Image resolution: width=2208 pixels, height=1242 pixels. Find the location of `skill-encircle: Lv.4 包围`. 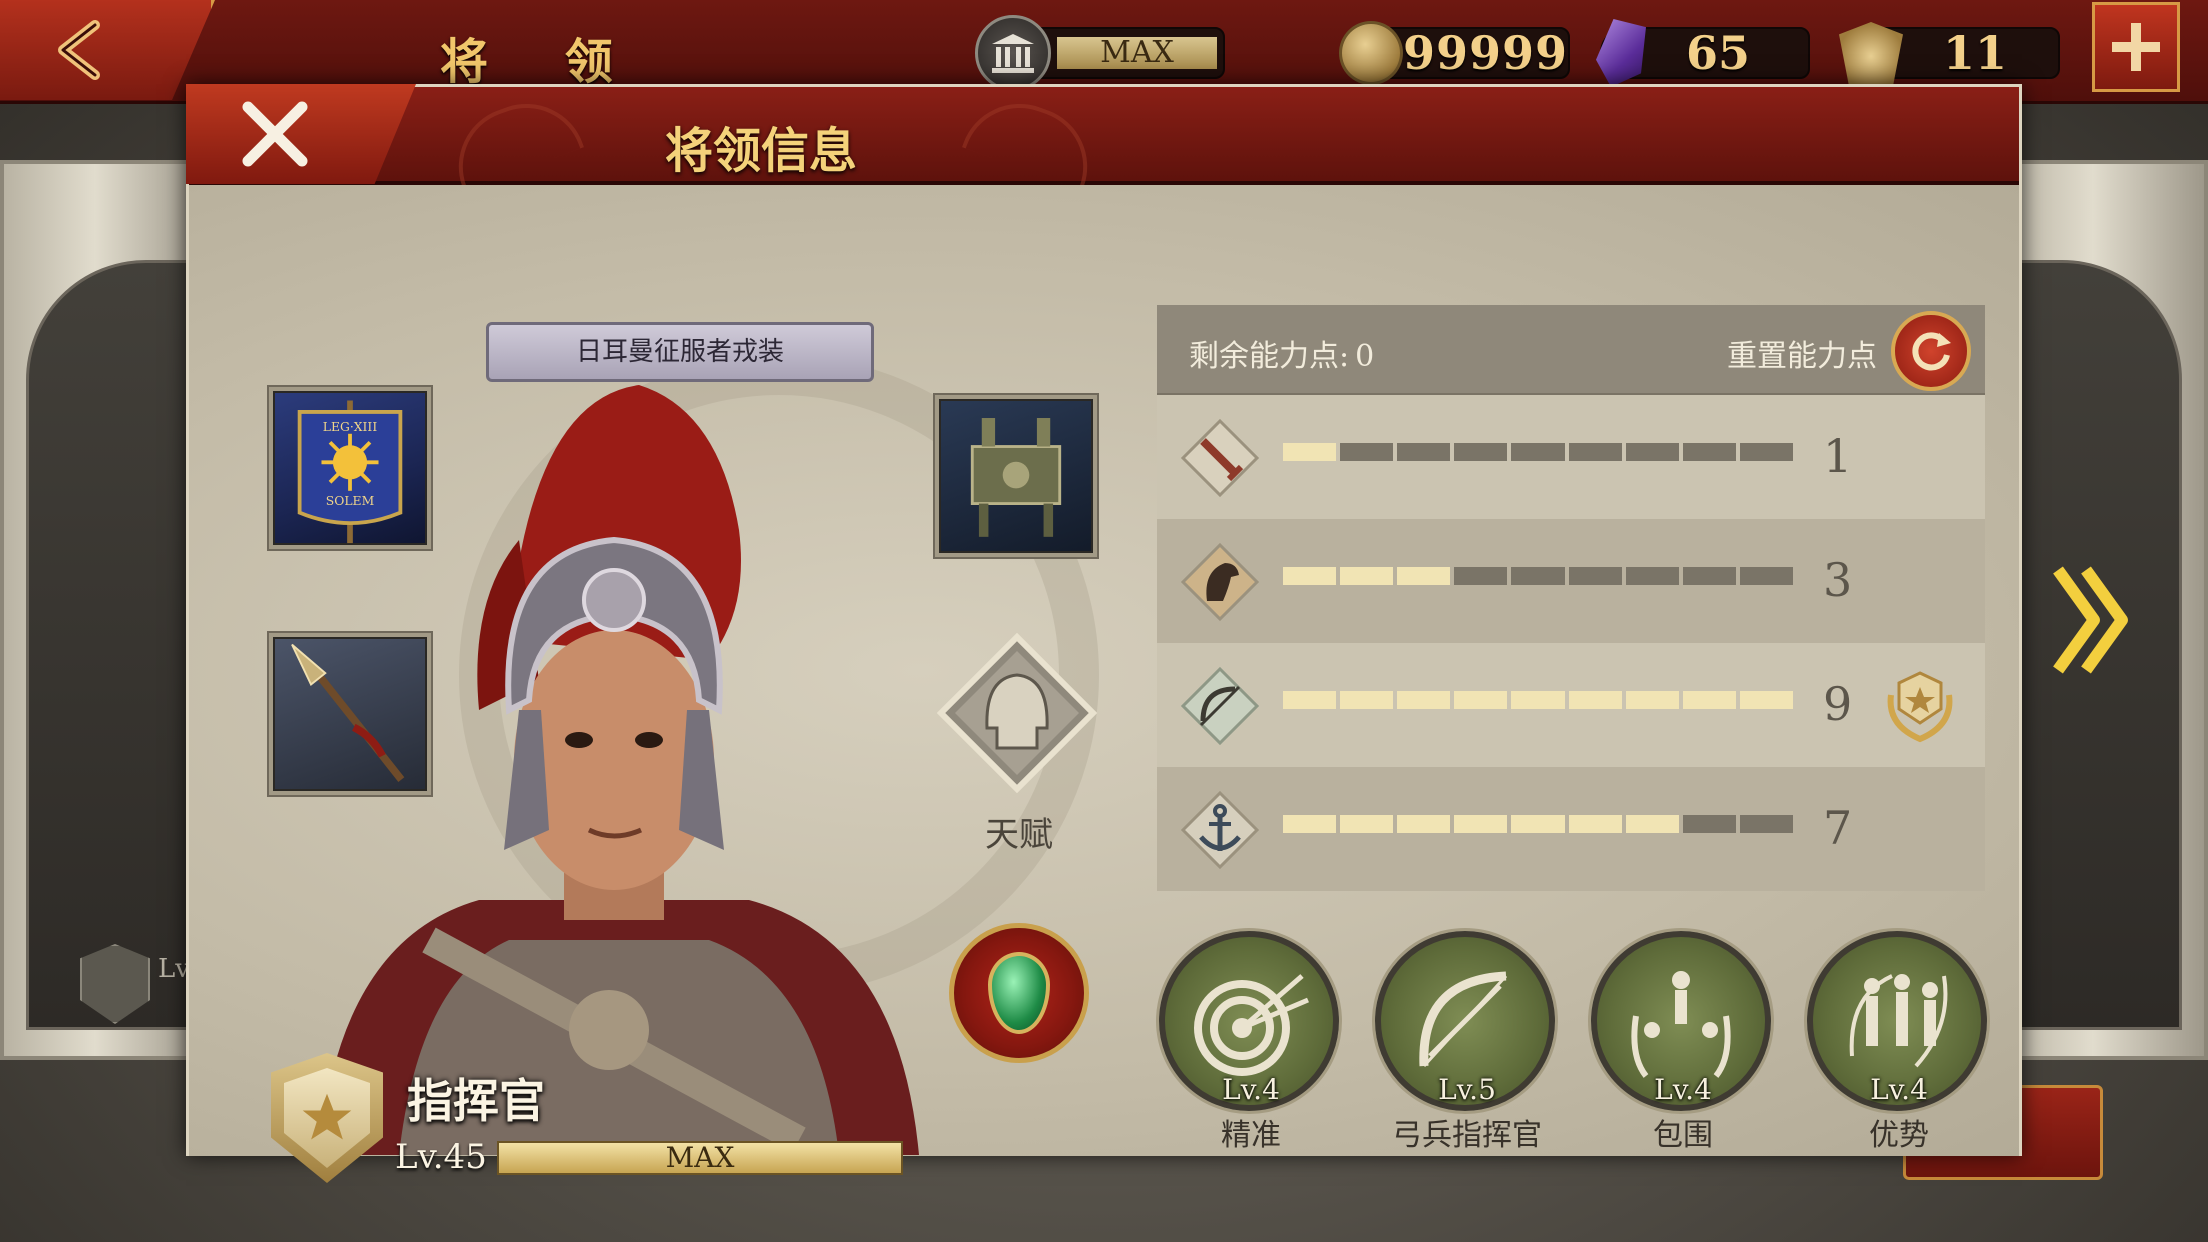

skill-encircle: Lv.4 包围 is located at coordinates (1683, 1042).